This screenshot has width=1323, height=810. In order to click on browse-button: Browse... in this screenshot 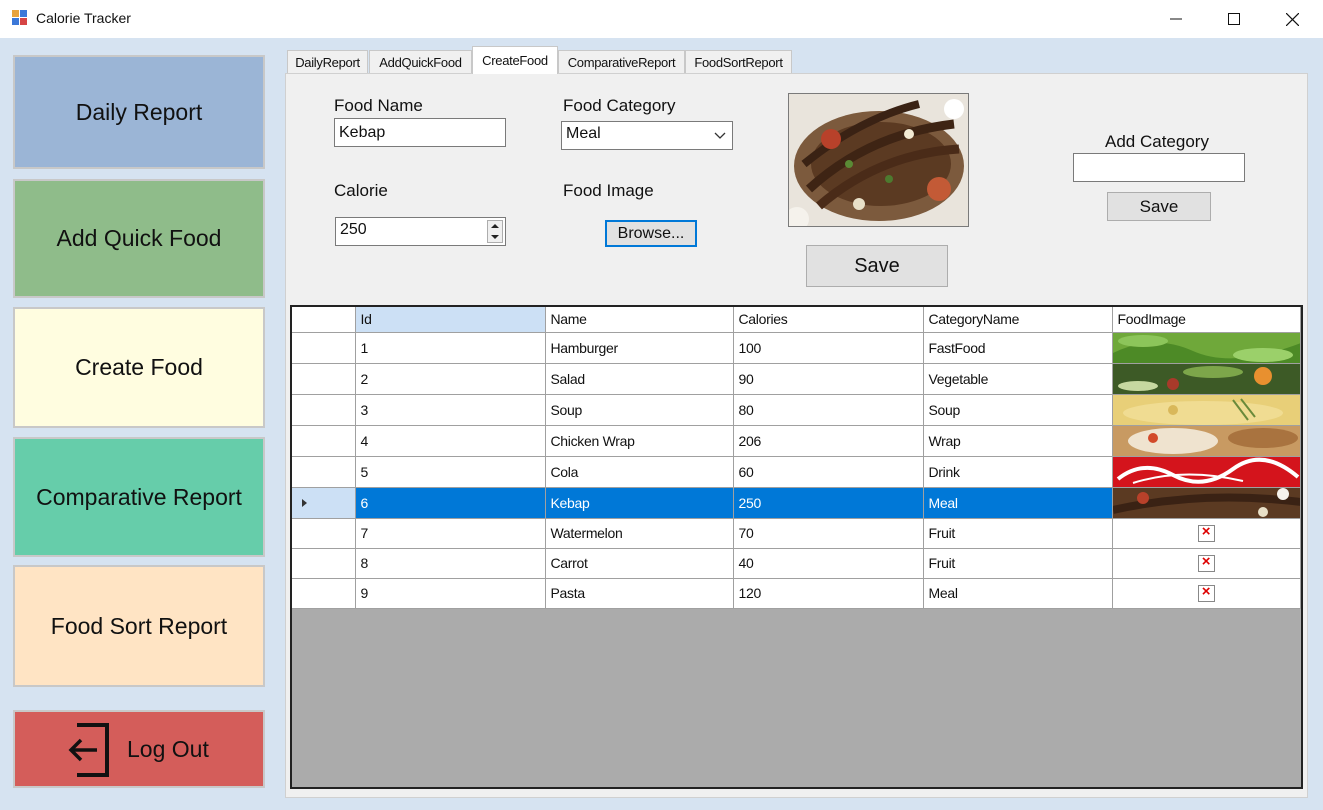, I will do `click(651, 233)`.